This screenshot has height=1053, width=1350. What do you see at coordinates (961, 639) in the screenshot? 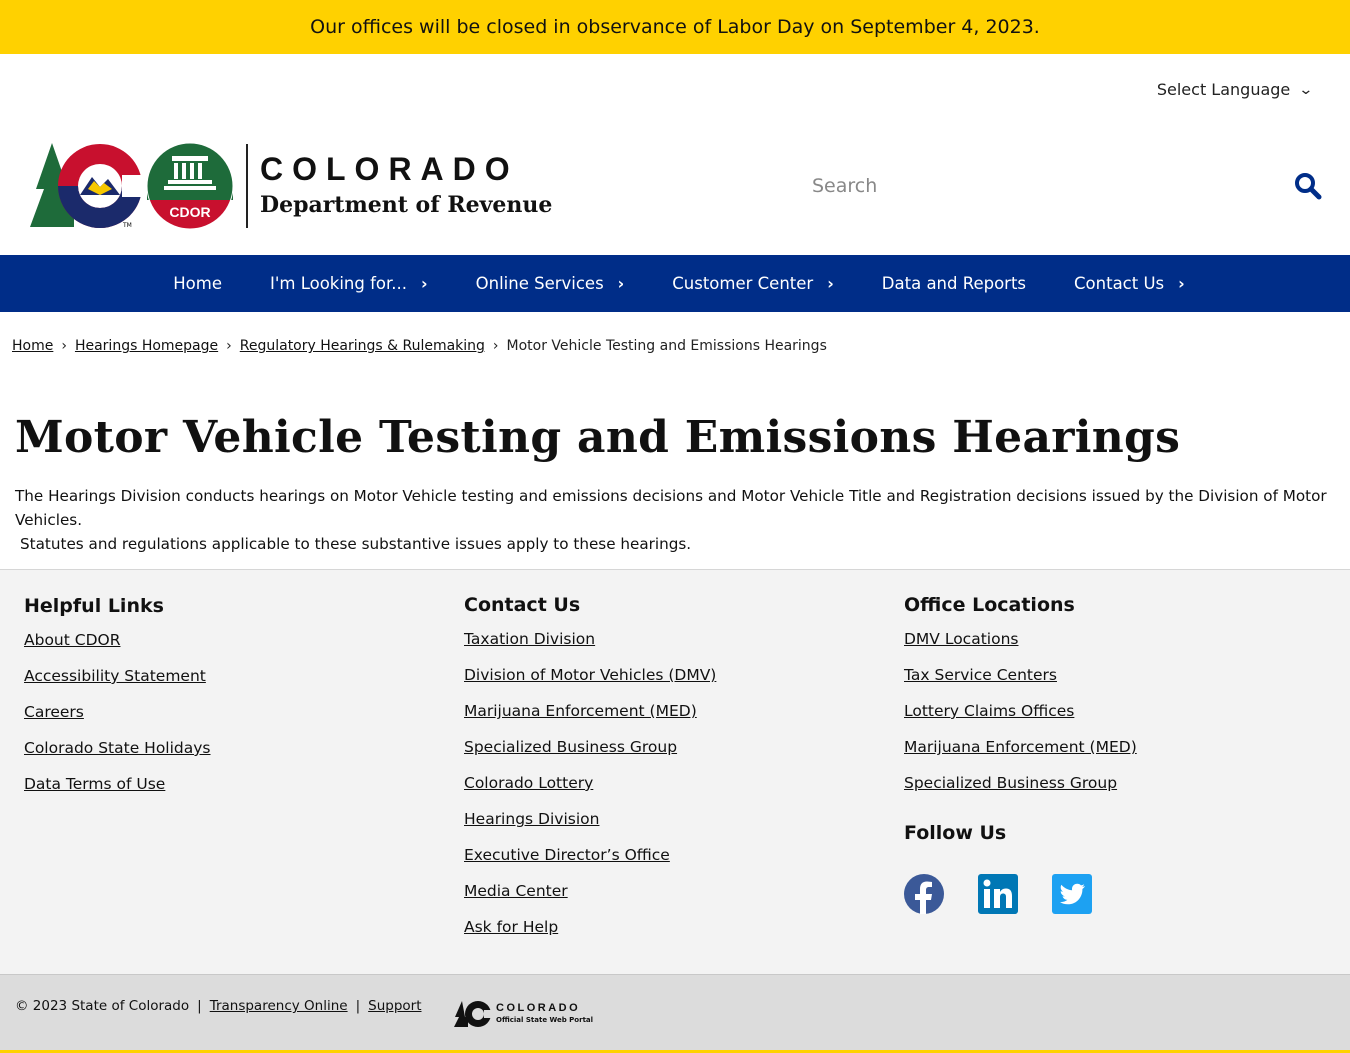
I see `footer-link: DMV Locations` at bounding box center [961, 639].